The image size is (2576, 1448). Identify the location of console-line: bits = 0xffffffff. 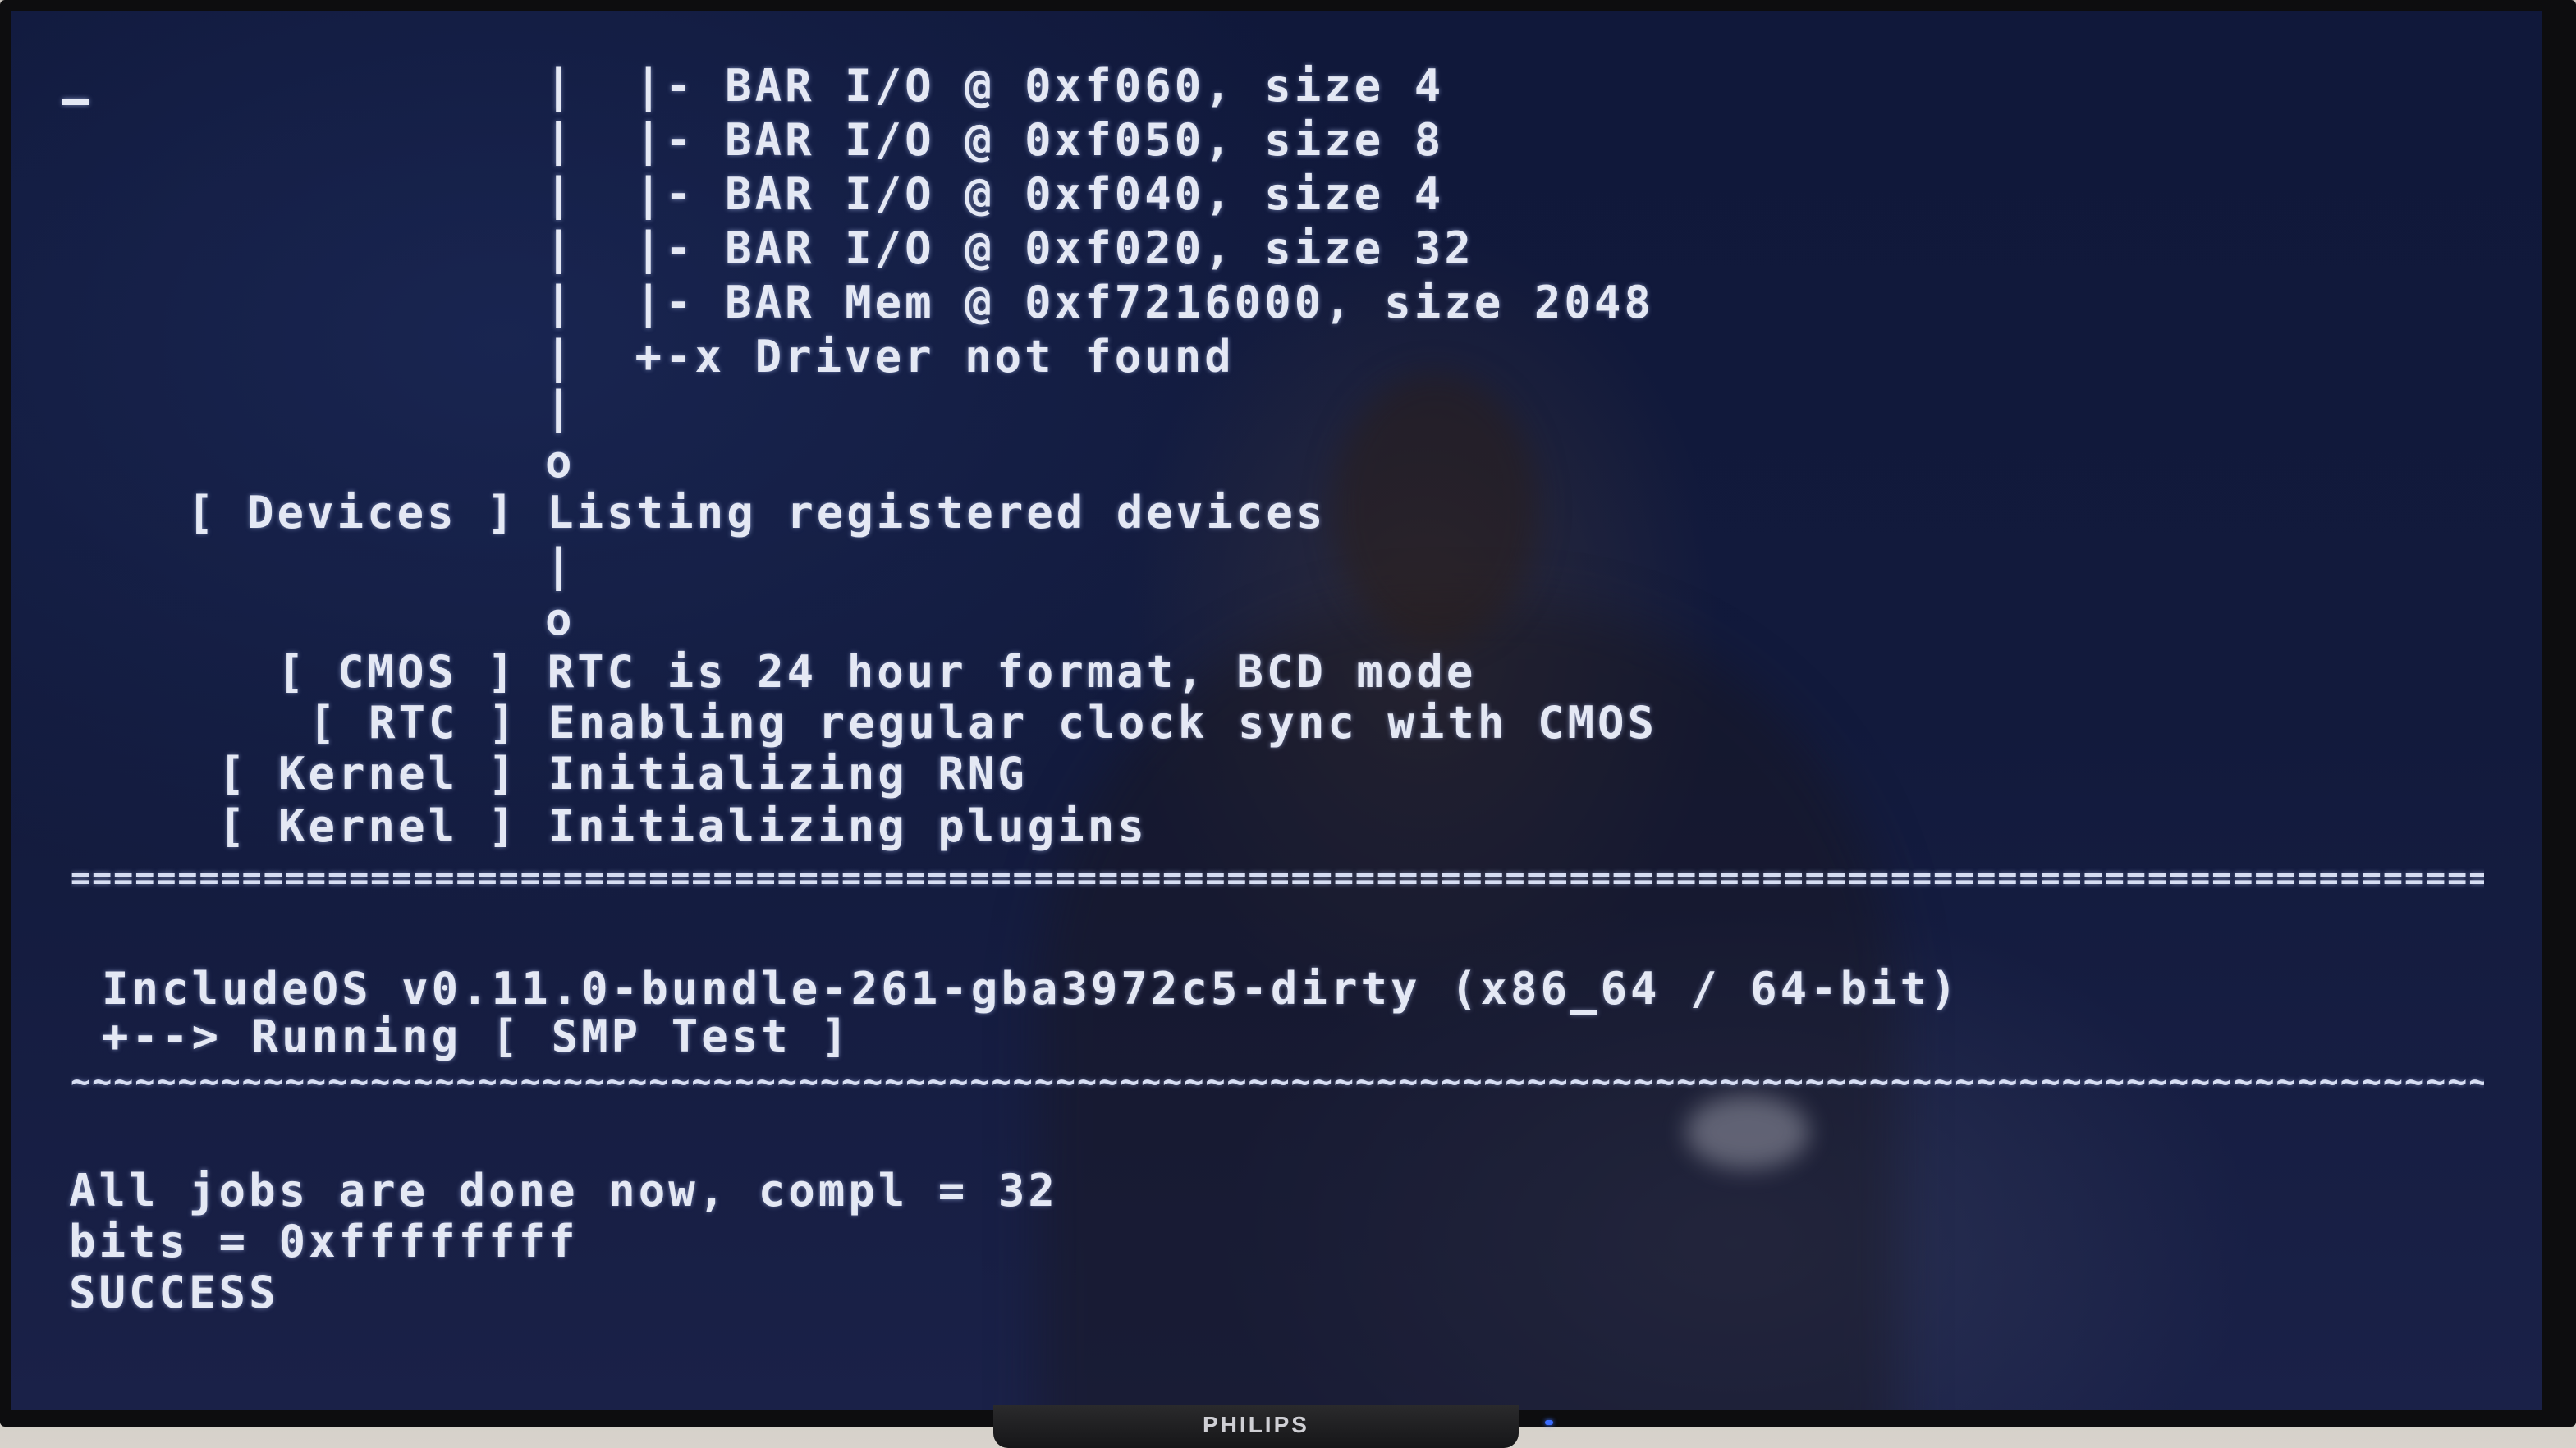
(324, 1241).